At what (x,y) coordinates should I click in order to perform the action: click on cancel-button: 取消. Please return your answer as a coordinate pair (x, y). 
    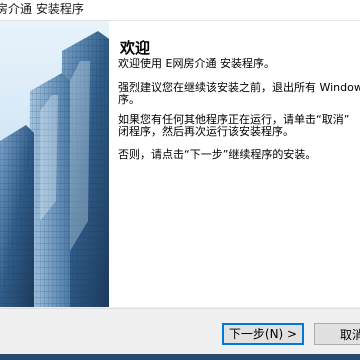
    Looking at the image, I should click on (337, 334).